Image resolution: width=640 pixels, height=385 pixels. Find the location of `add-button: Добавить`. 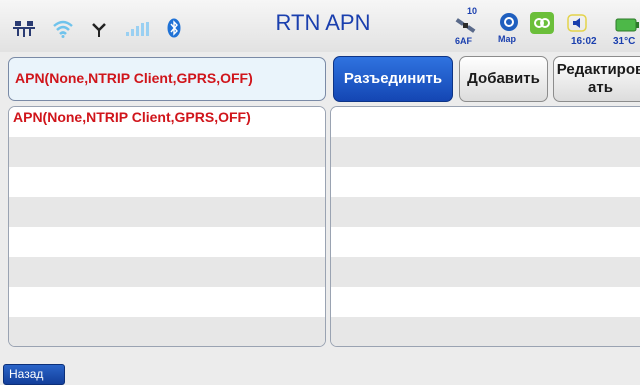

add-button: Добавить is located at coordinates (503, 79).